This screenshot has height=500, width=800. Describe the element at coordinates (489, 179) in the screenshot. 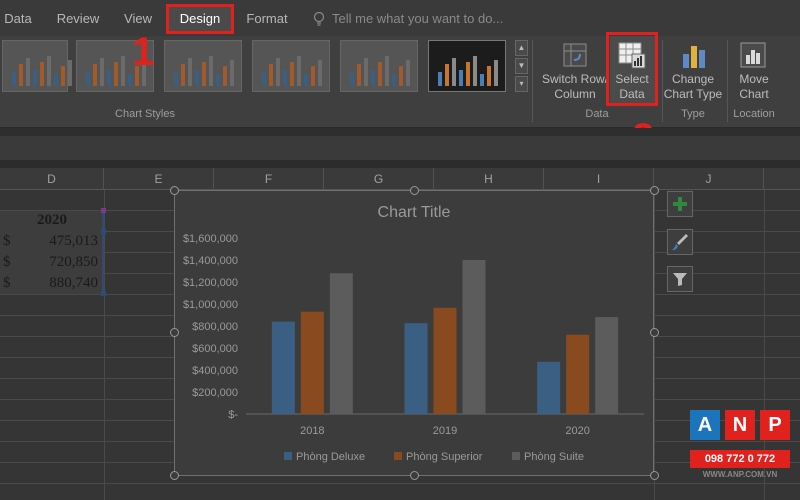

I see `column-header-h: H` at that location.